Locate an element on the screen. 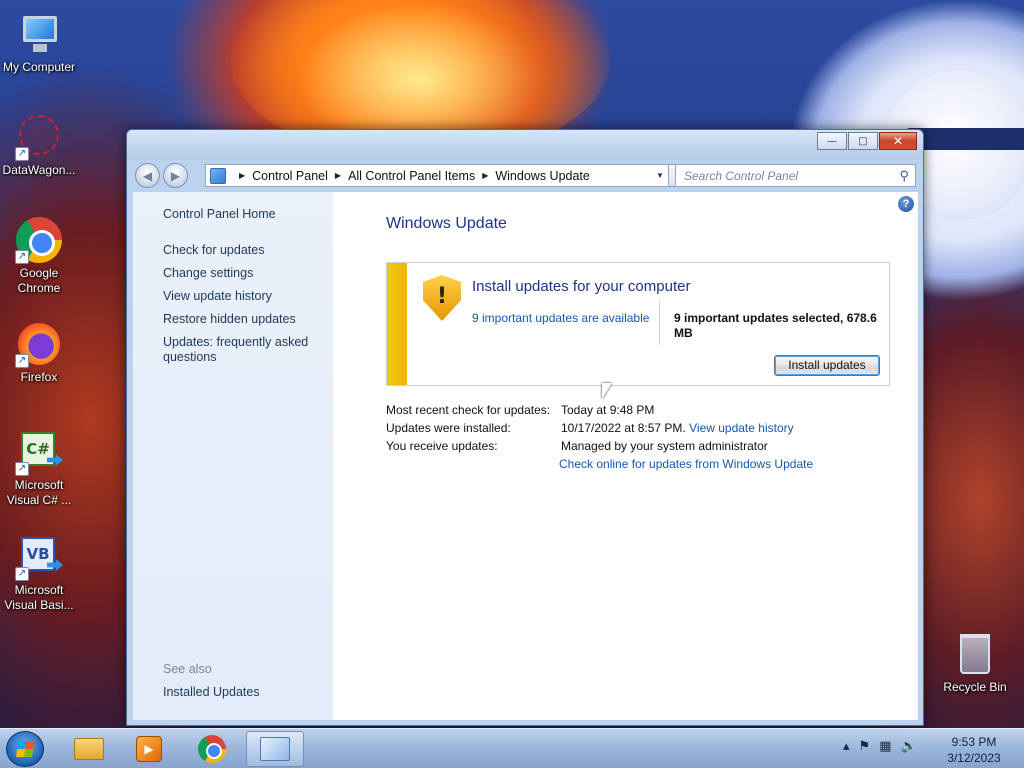  warning-shield-icon: ! is located at coordinates (442, 298).